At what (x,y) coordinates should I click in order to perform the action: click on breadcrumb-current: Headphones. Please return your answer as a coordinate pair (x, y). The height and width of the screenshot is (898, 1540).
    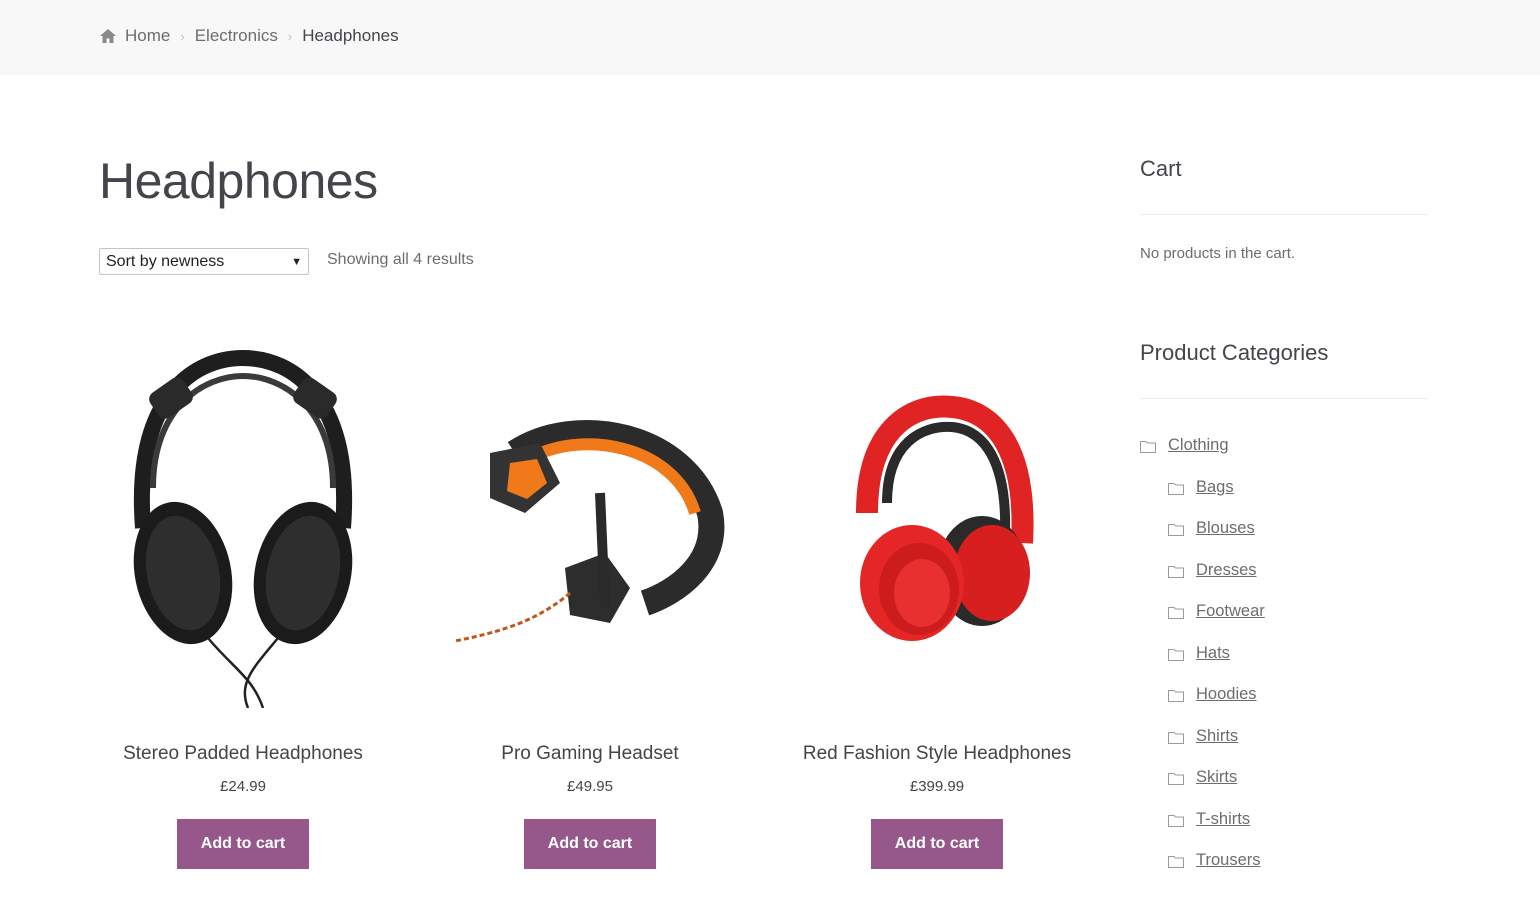
    Looking at the image, I should click on (350, 35).